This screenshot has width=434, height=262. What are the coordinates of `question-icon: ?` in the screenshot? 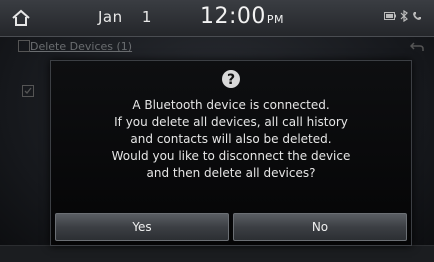 It's located at (231, 79).